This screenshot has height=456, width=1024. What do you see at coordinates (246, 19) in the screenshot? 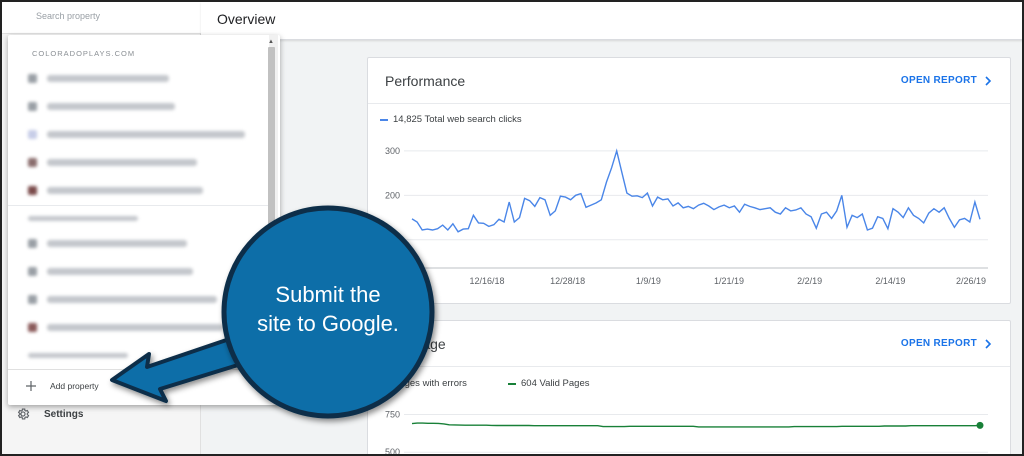
I see `page-title: Overview` at bounding box center [246, 19].